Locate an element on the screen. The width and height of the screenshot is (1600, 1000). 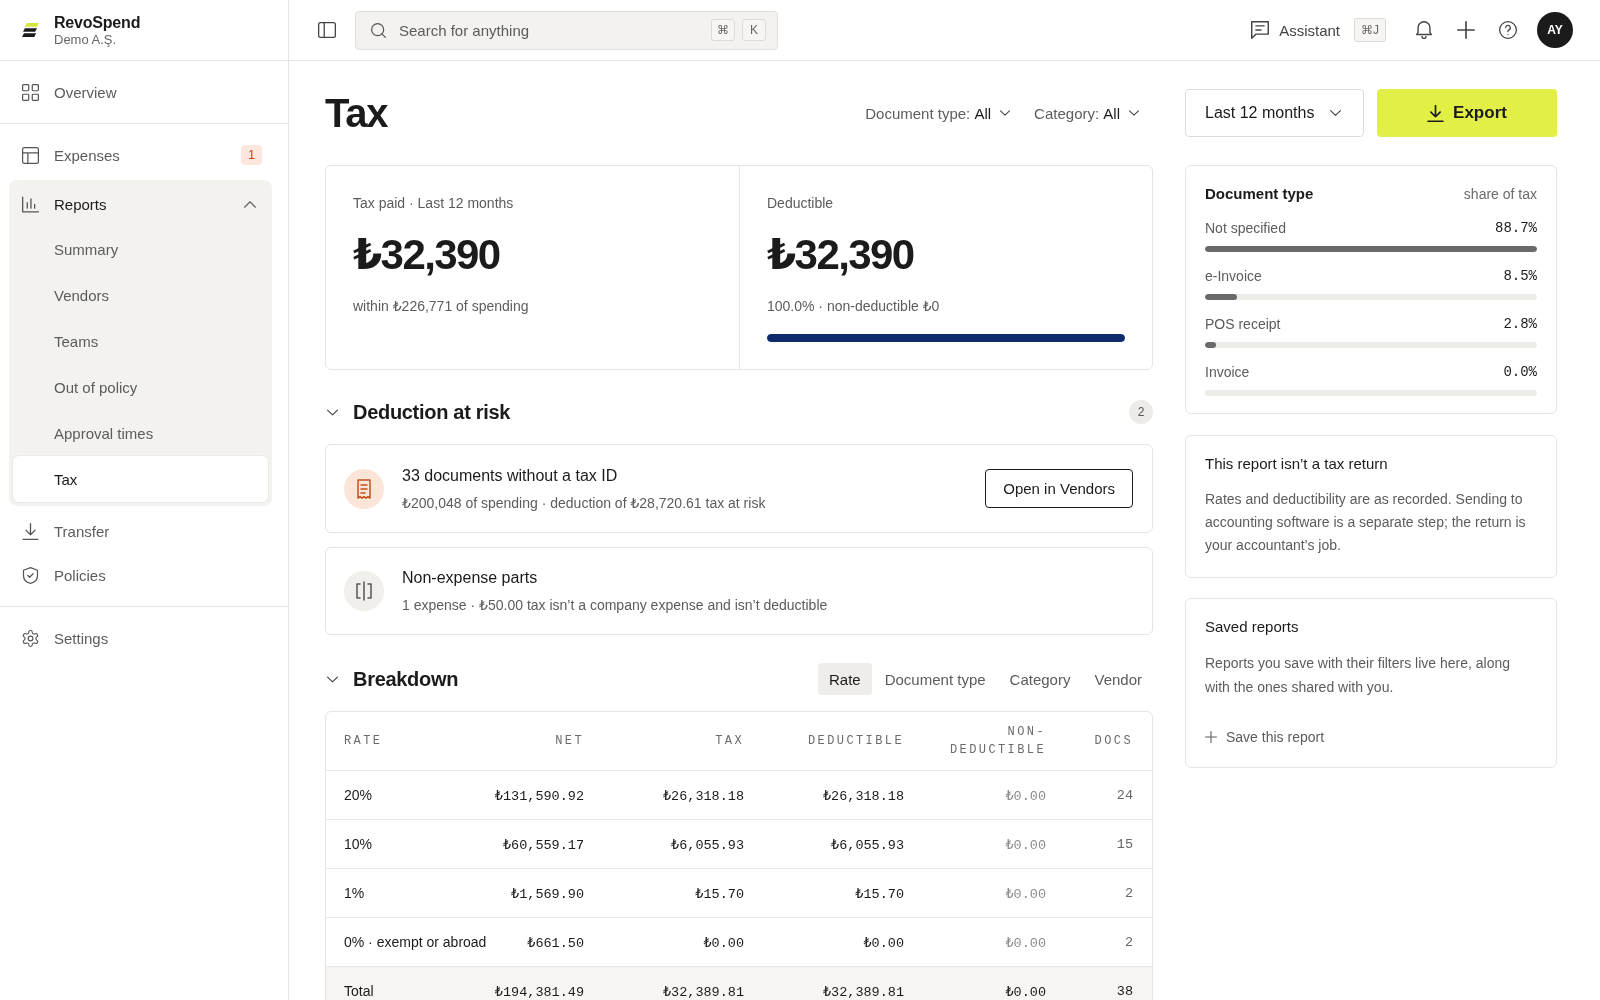
share-value: 88.7% is located at coordinates (1516, 228).